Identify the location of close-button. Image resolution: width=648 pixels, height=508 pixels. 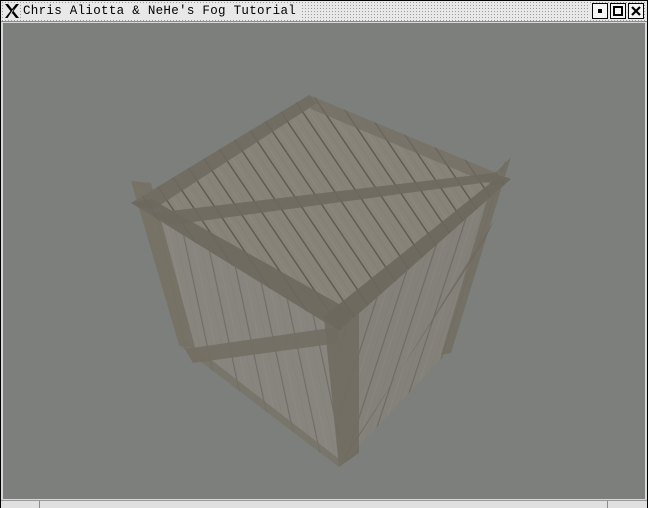
(636, 11).